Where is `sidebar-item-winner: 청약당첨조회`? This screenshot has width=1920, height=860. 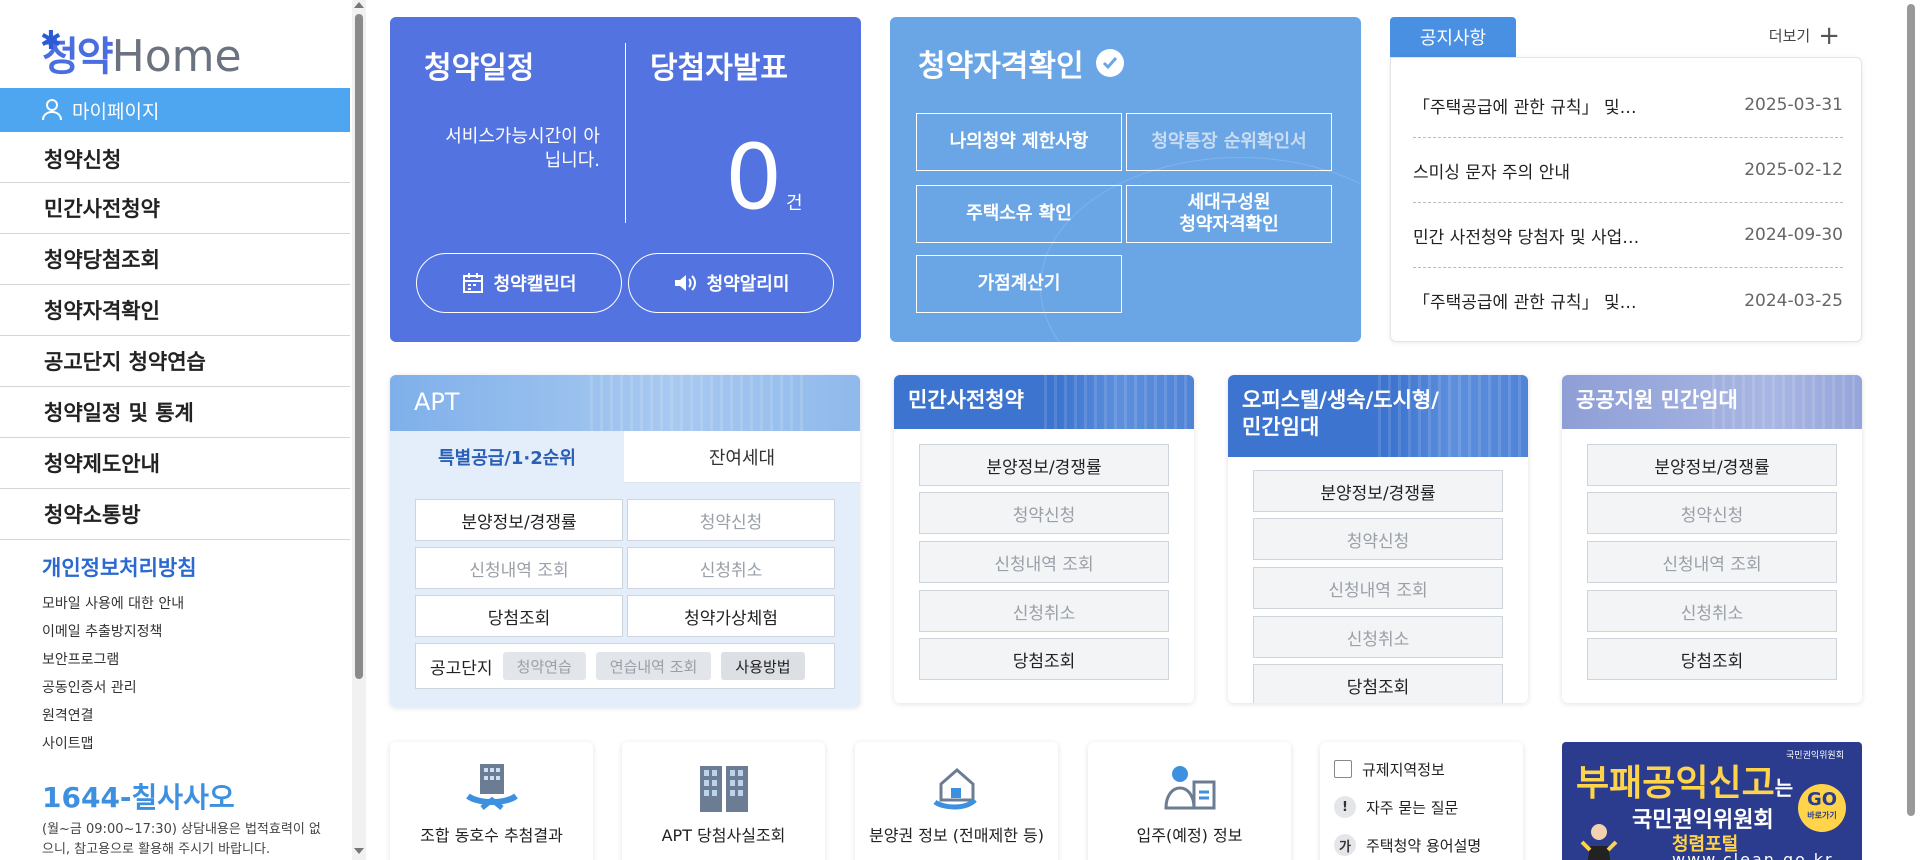
sidebar-item-winner: 청약당첨조회 is located at coordinates (175, 259).